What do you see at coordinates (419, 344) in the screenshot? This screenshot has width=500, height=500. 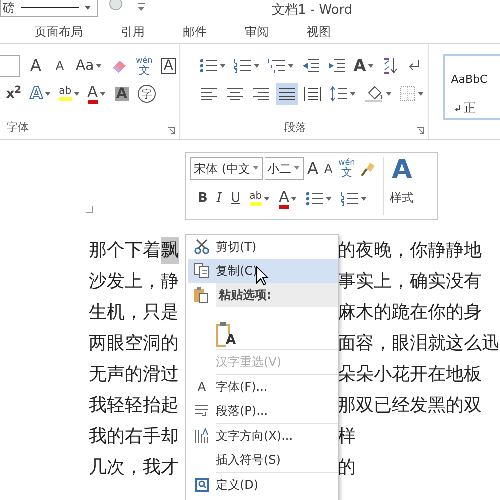 I see `text-line: 面容，眼泪就这么迅` at bounding box center [419, 344].